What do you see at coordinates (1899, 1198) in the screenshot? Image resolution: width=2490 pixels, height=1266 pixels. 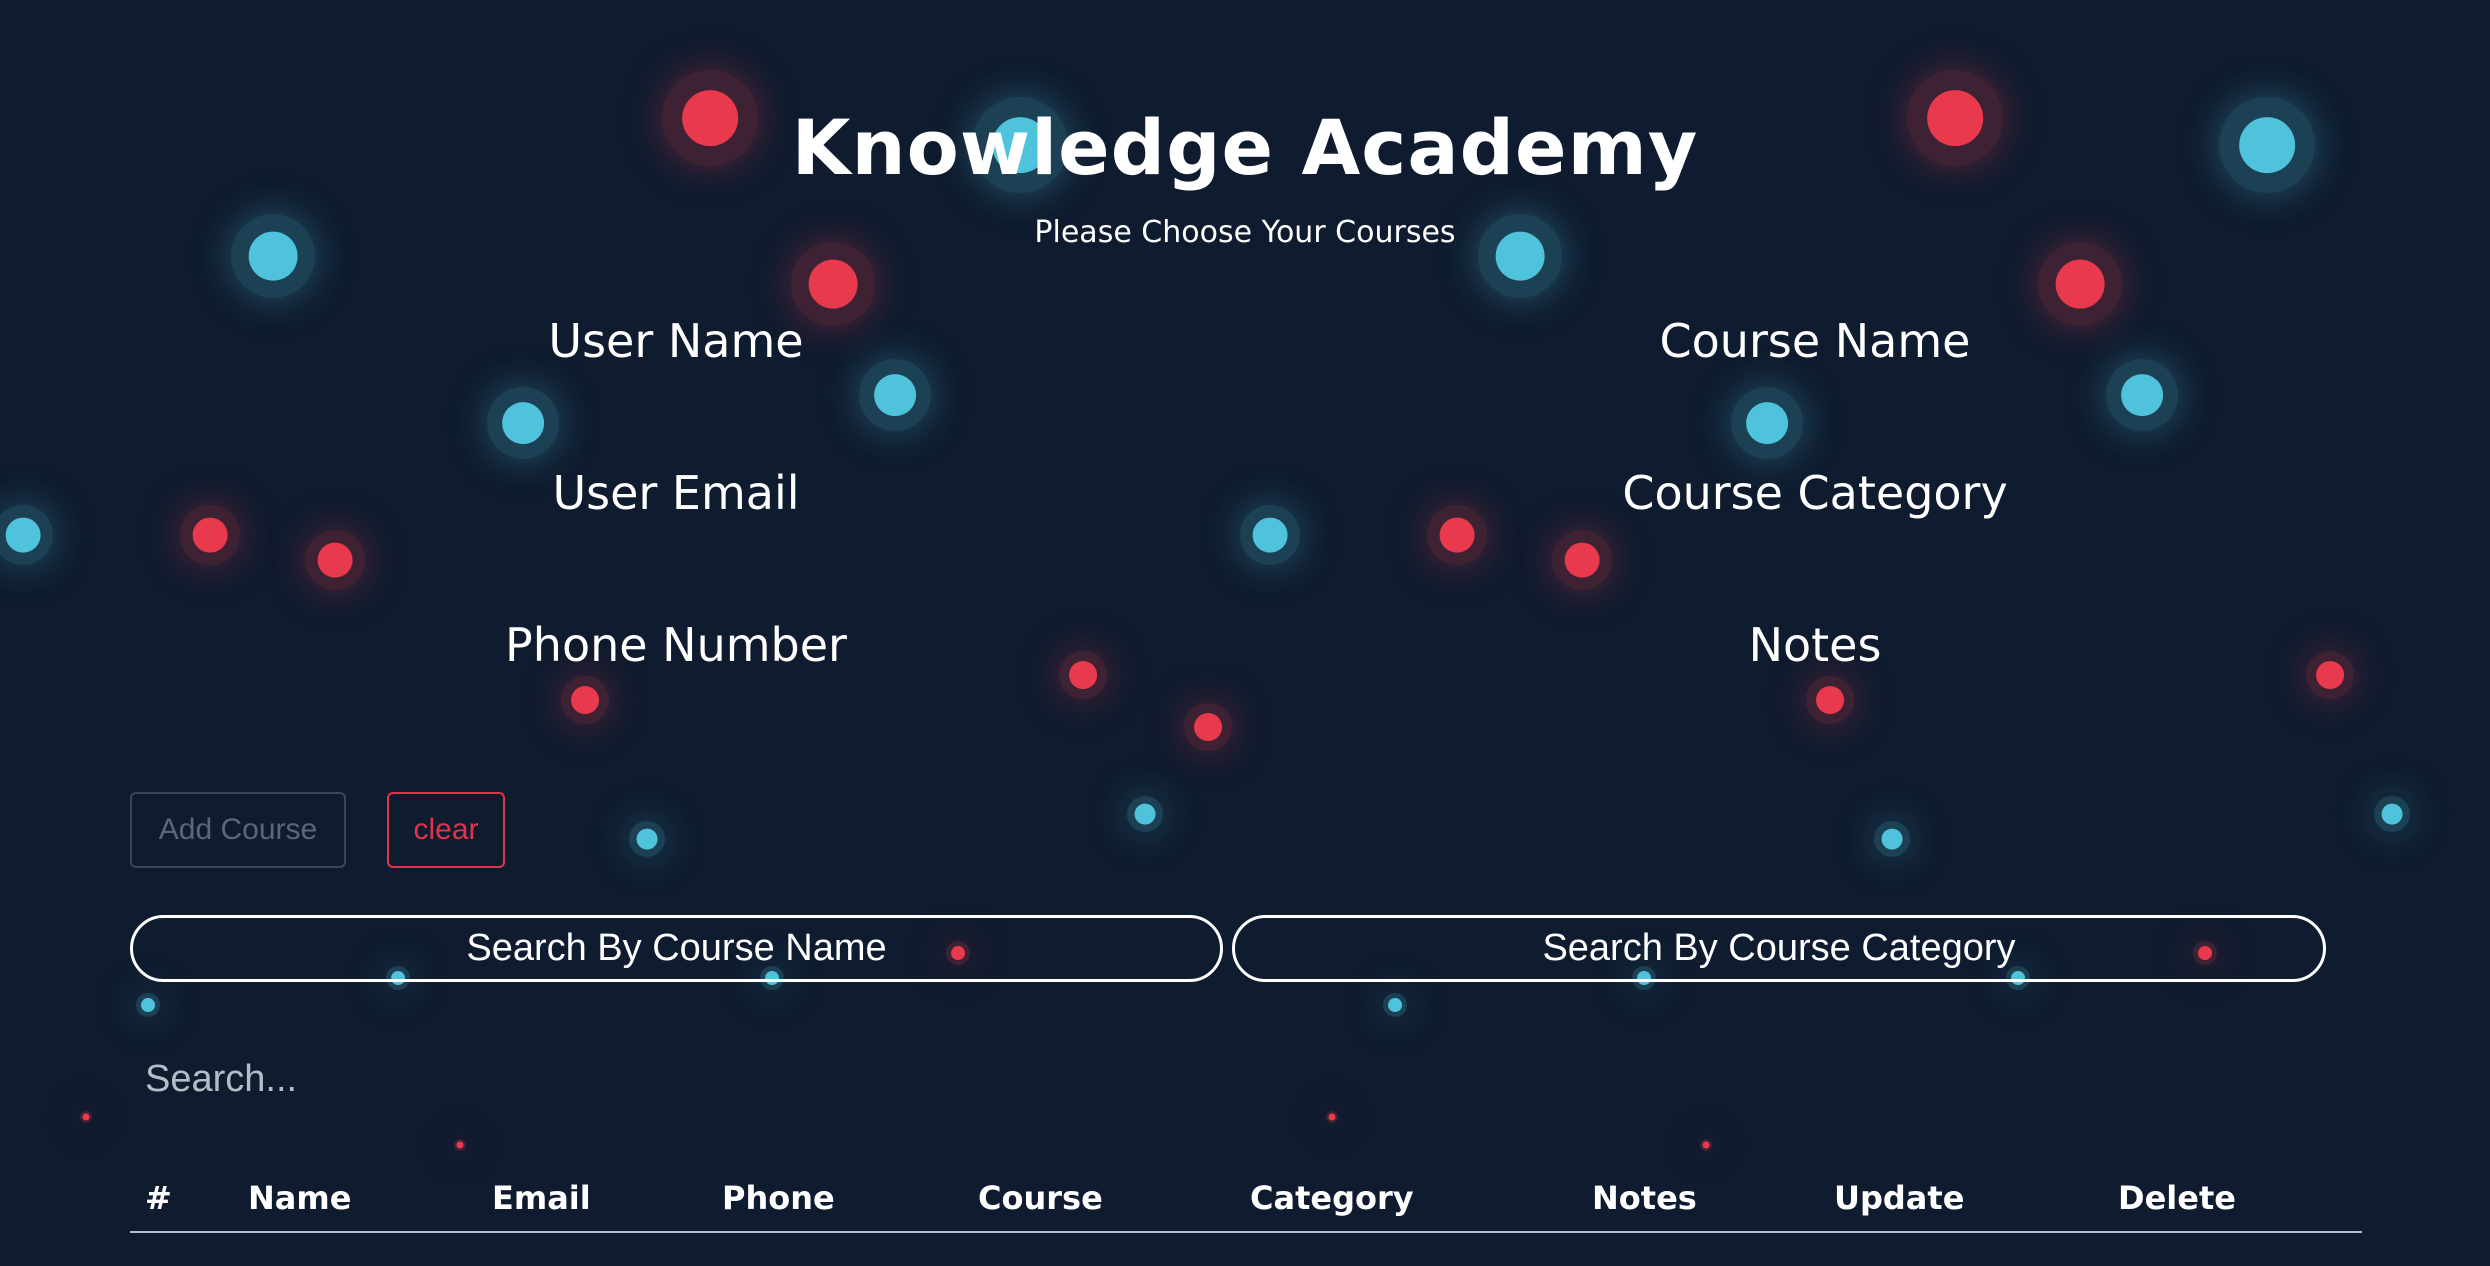 I see `column-header-update: Update` at bounding box center [1899, 1198].